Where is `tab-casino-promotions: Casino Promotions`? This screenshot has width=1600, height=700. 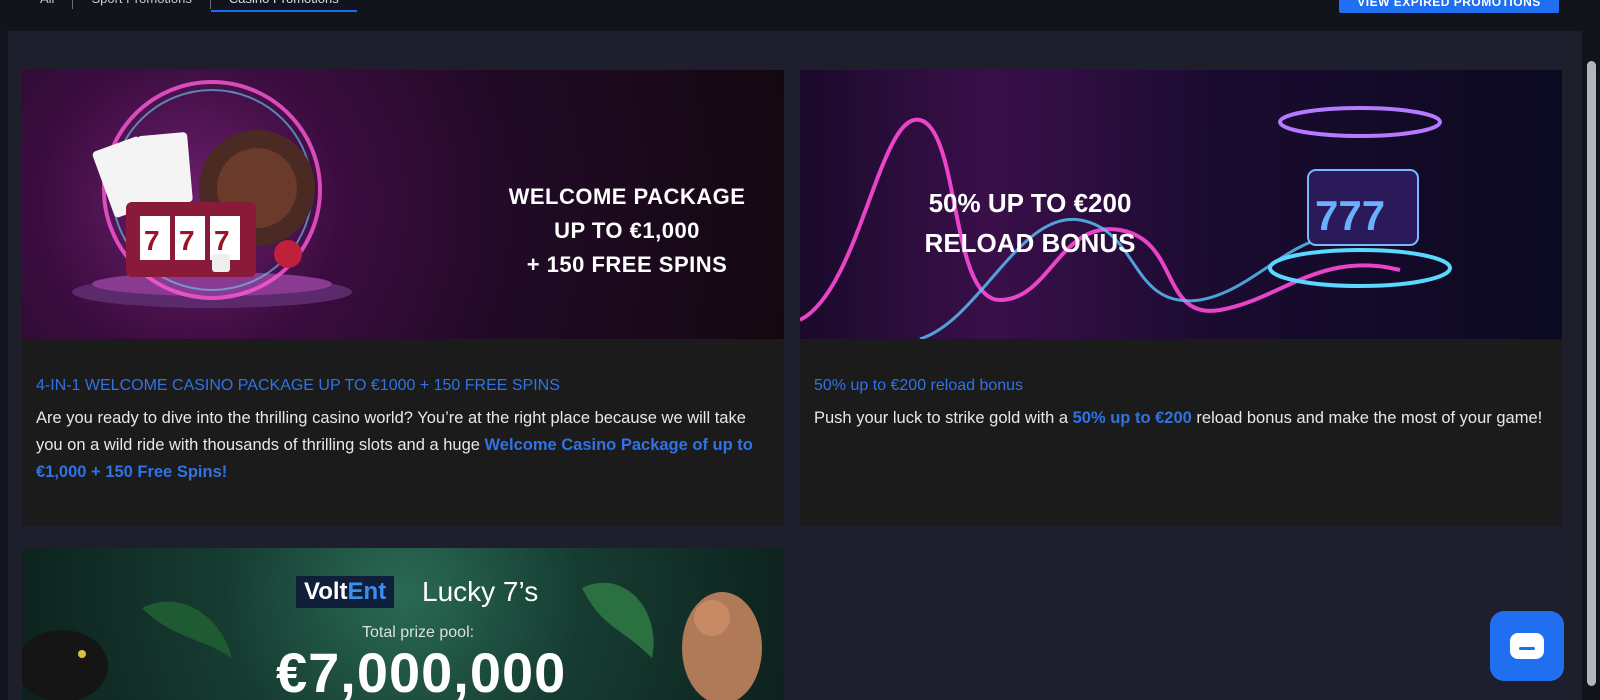
tab-casino-promotions: Casino Promotions is located at coordinates (283, 12).